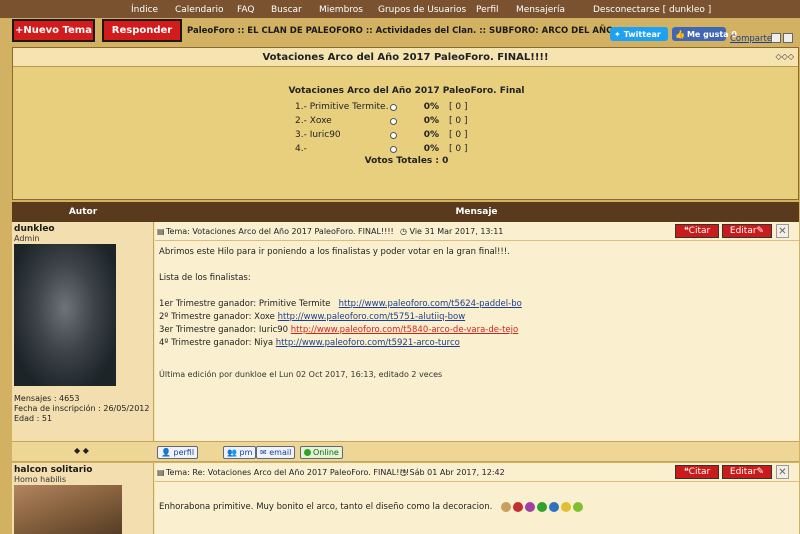  What do you see at coordinates (381, 121) in the screenshot?
I see `poll-option: 2.- Xoxe 0%[ 0 ]` at bounding box center [381, 121].